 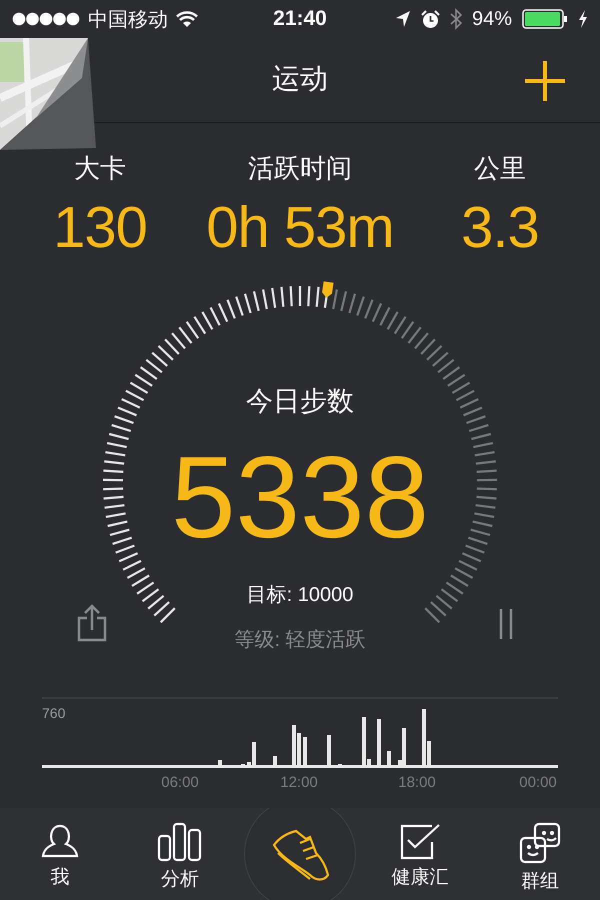 What do you see at coordinates (299, 782) in the screenshot?
I see `axis-label: 12:00` at bounding box center [299, 782].